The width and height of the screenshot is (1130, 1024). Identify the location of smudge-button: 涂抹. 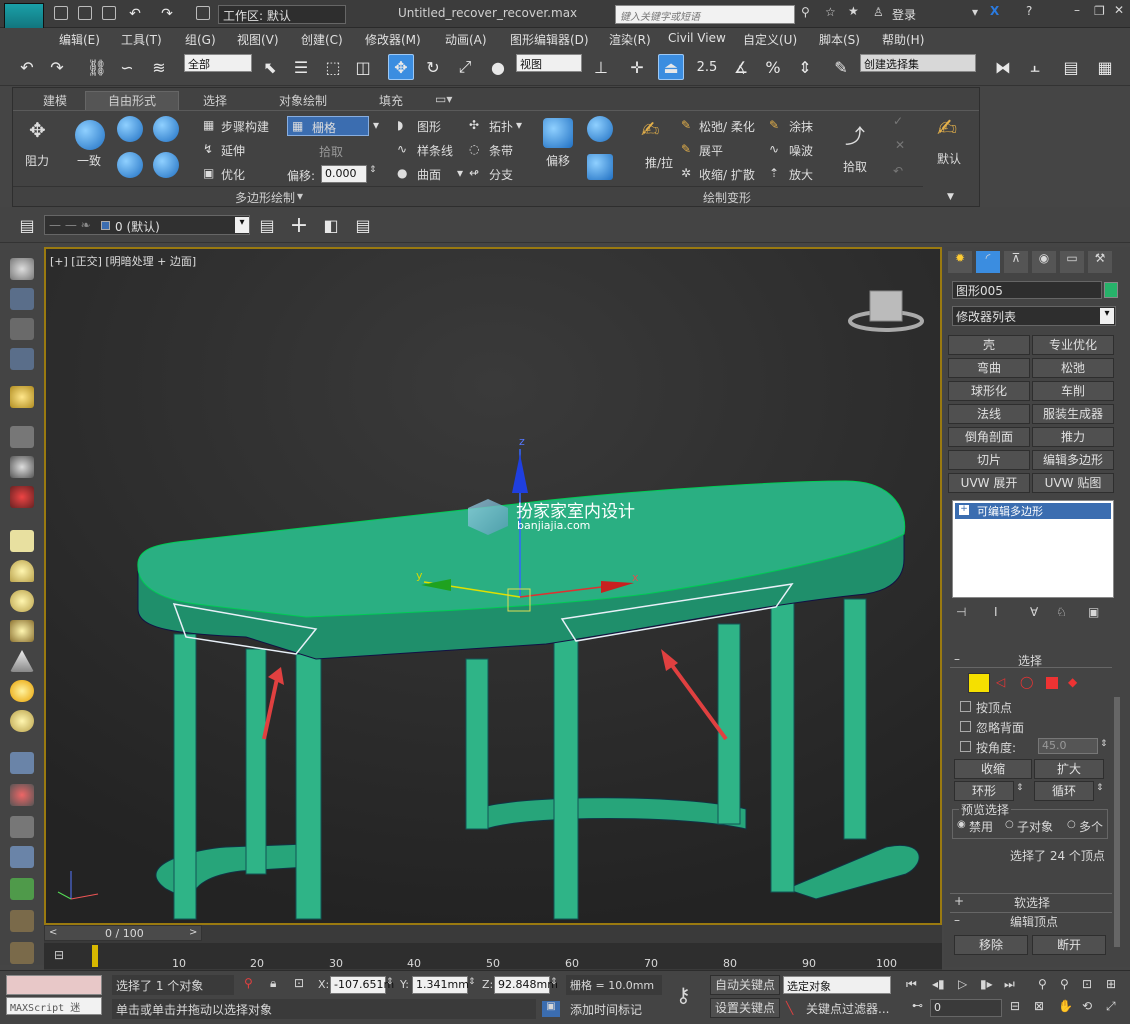
(801, 126).